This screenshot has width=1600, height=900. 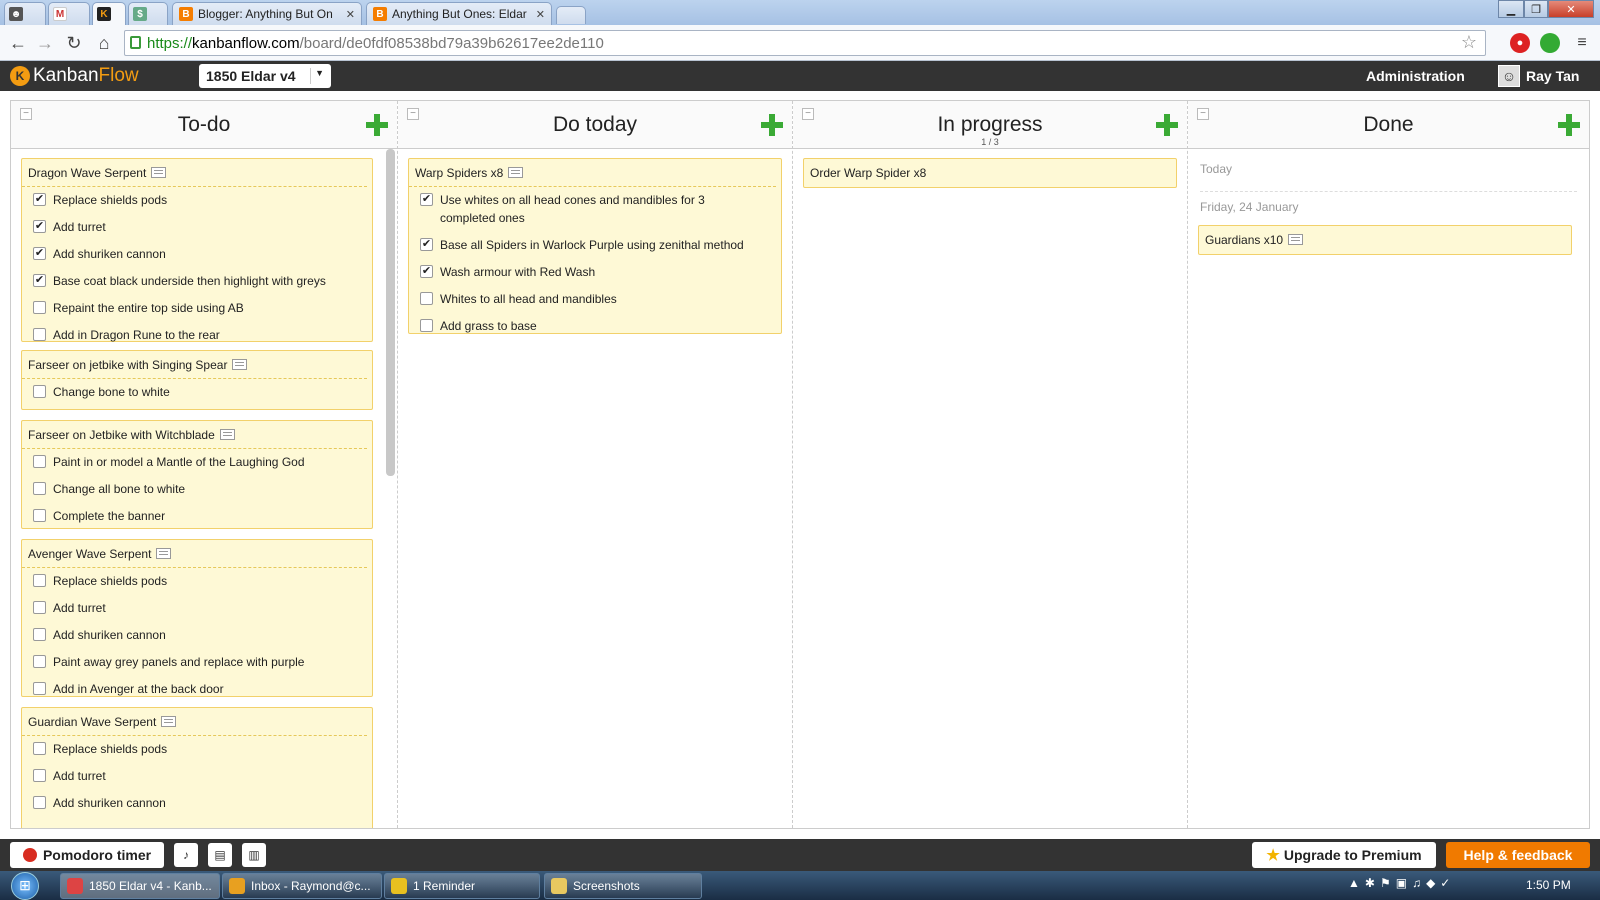 What do you see at coordinates (1511, 9) in the screenshot?
I see `minimize-button: ▁` at bounding box center [1511, 9].